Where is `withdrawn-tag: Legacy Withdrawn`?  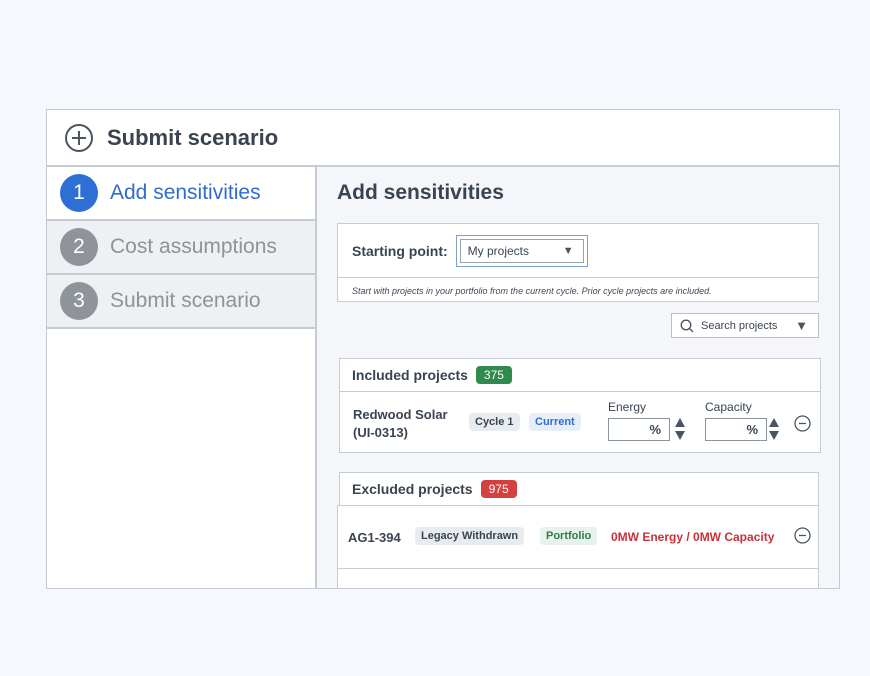
withdrawn-tag: Legacy Withdrawn is located at coordinates (470, 536).